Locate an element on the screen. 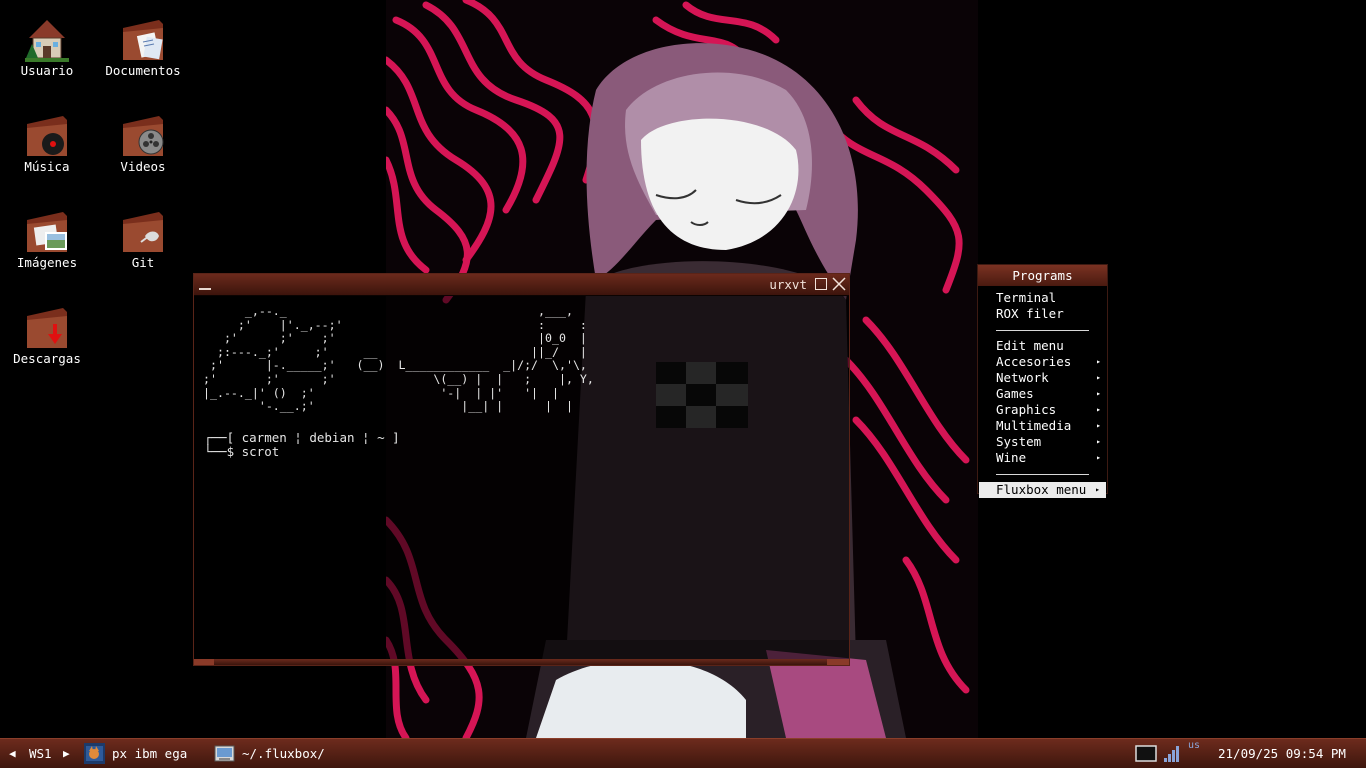  menu-item-label: Multimedia is located at coordinates (1034, 425).